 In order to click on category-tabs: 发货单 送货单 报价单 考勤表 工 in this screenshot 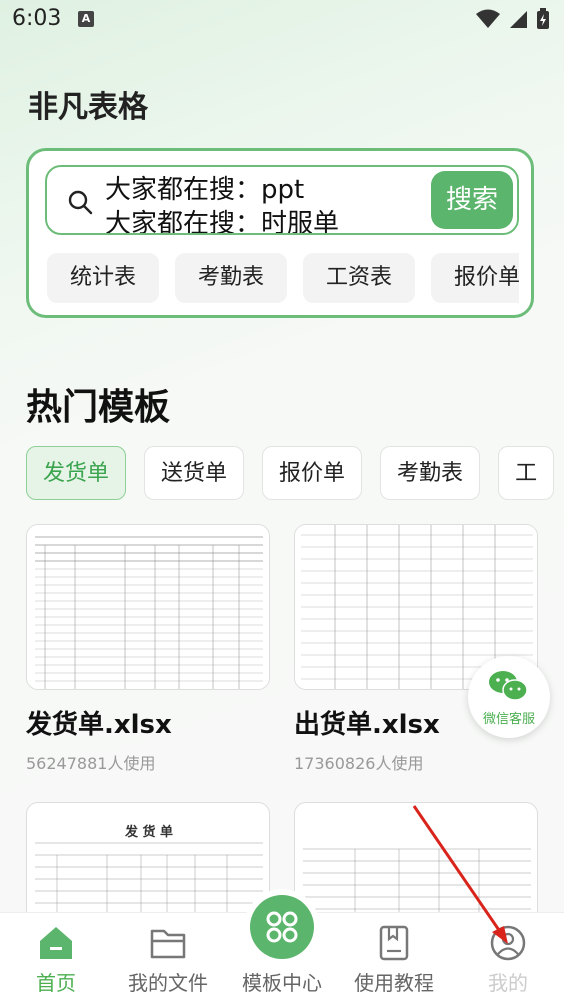, I will do `click(295, 473)`.